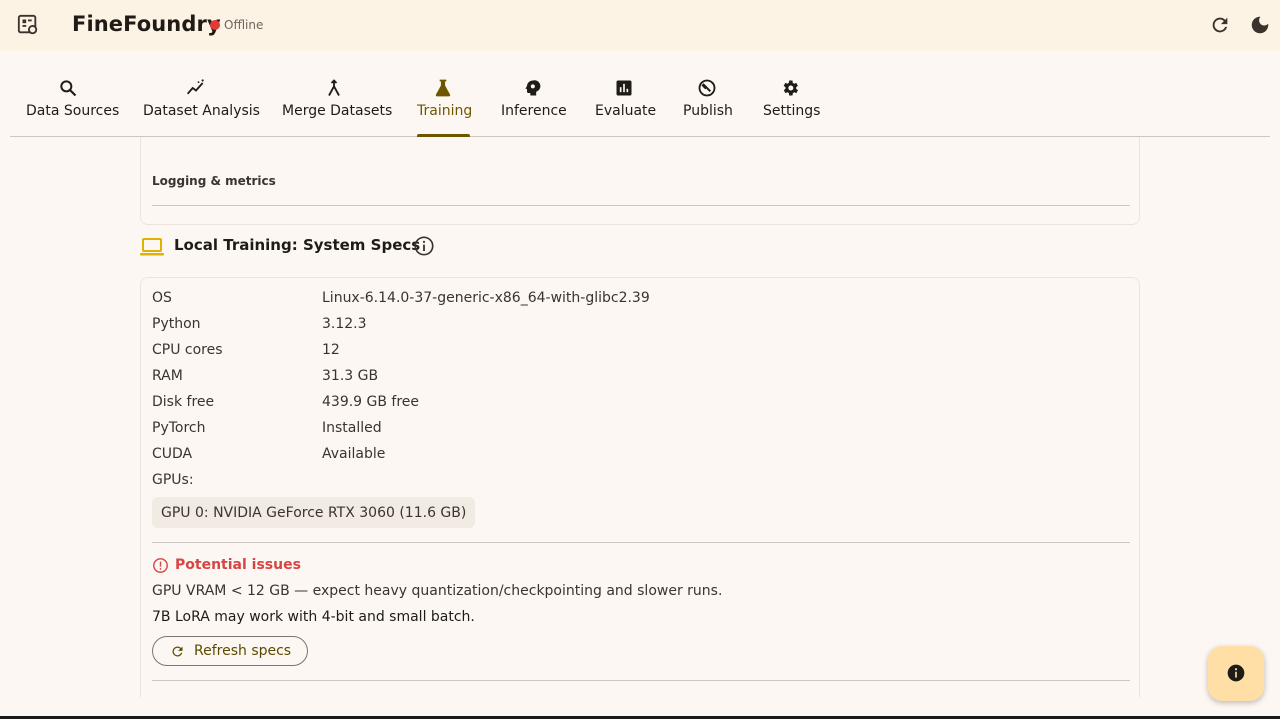  Describe the element at coordinates (152, 247) in the screenshot. I see `laptop-icon` at that location.